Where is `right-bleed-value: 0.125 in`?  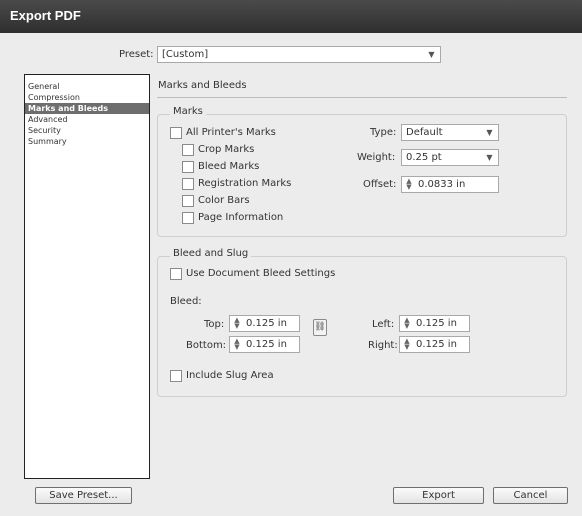
right-bleed-value: 0.125 in is located at coordinates (436, 344).